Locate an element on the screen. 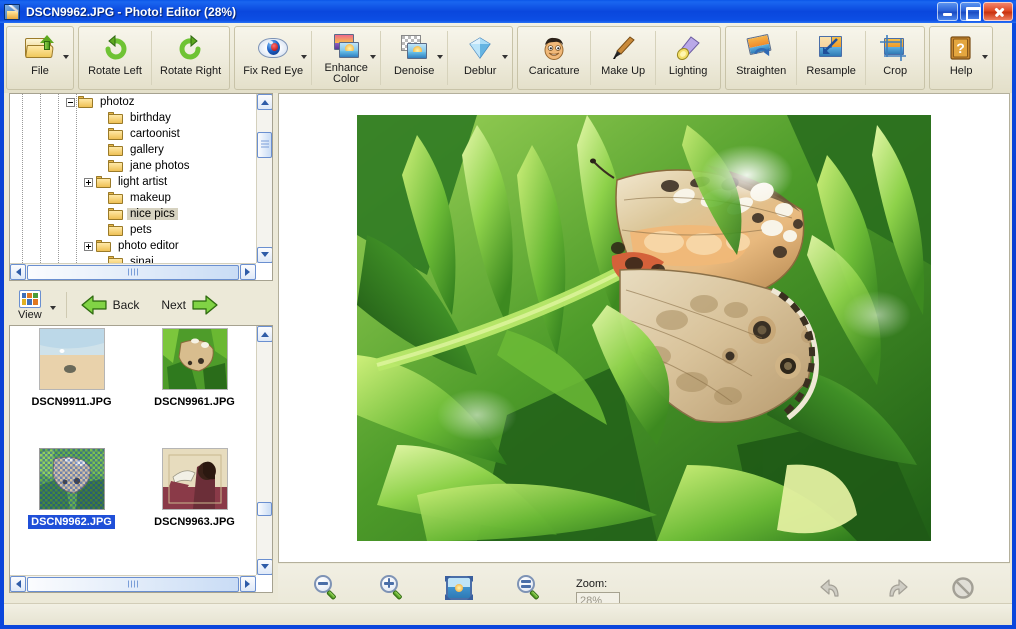 The image size is (1016, 629). minimize-button is located at coordinates (947, 11).